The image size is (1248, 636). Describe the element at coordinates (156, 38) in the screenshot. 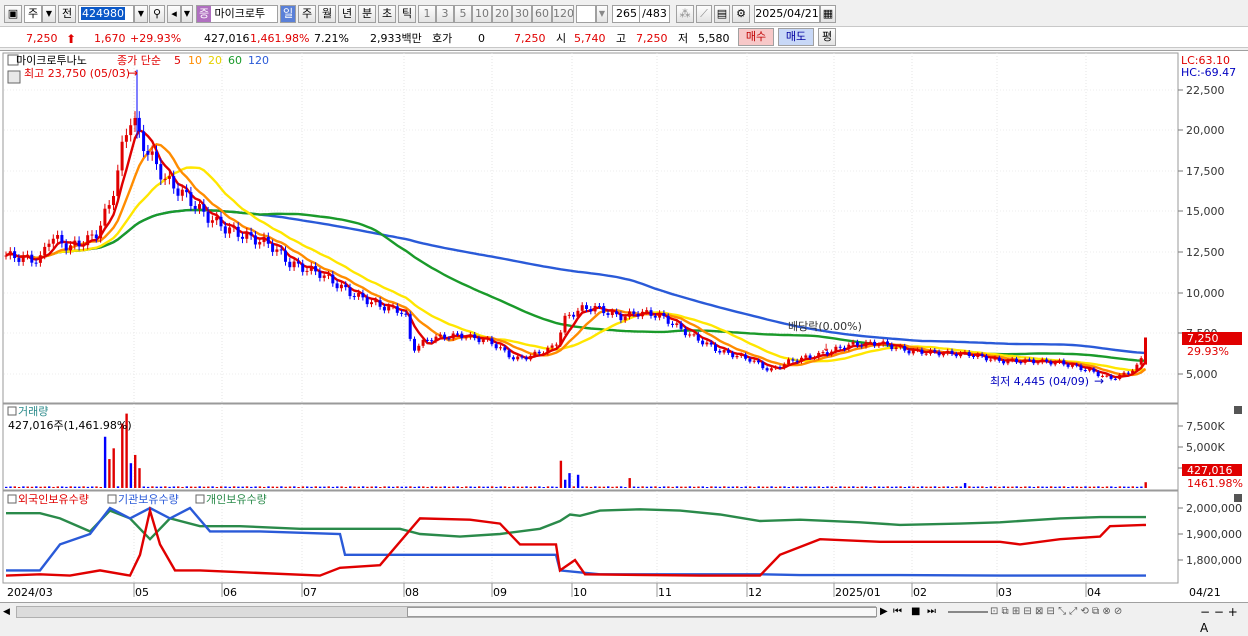

I see `change-percent: +29.93%` at that location.